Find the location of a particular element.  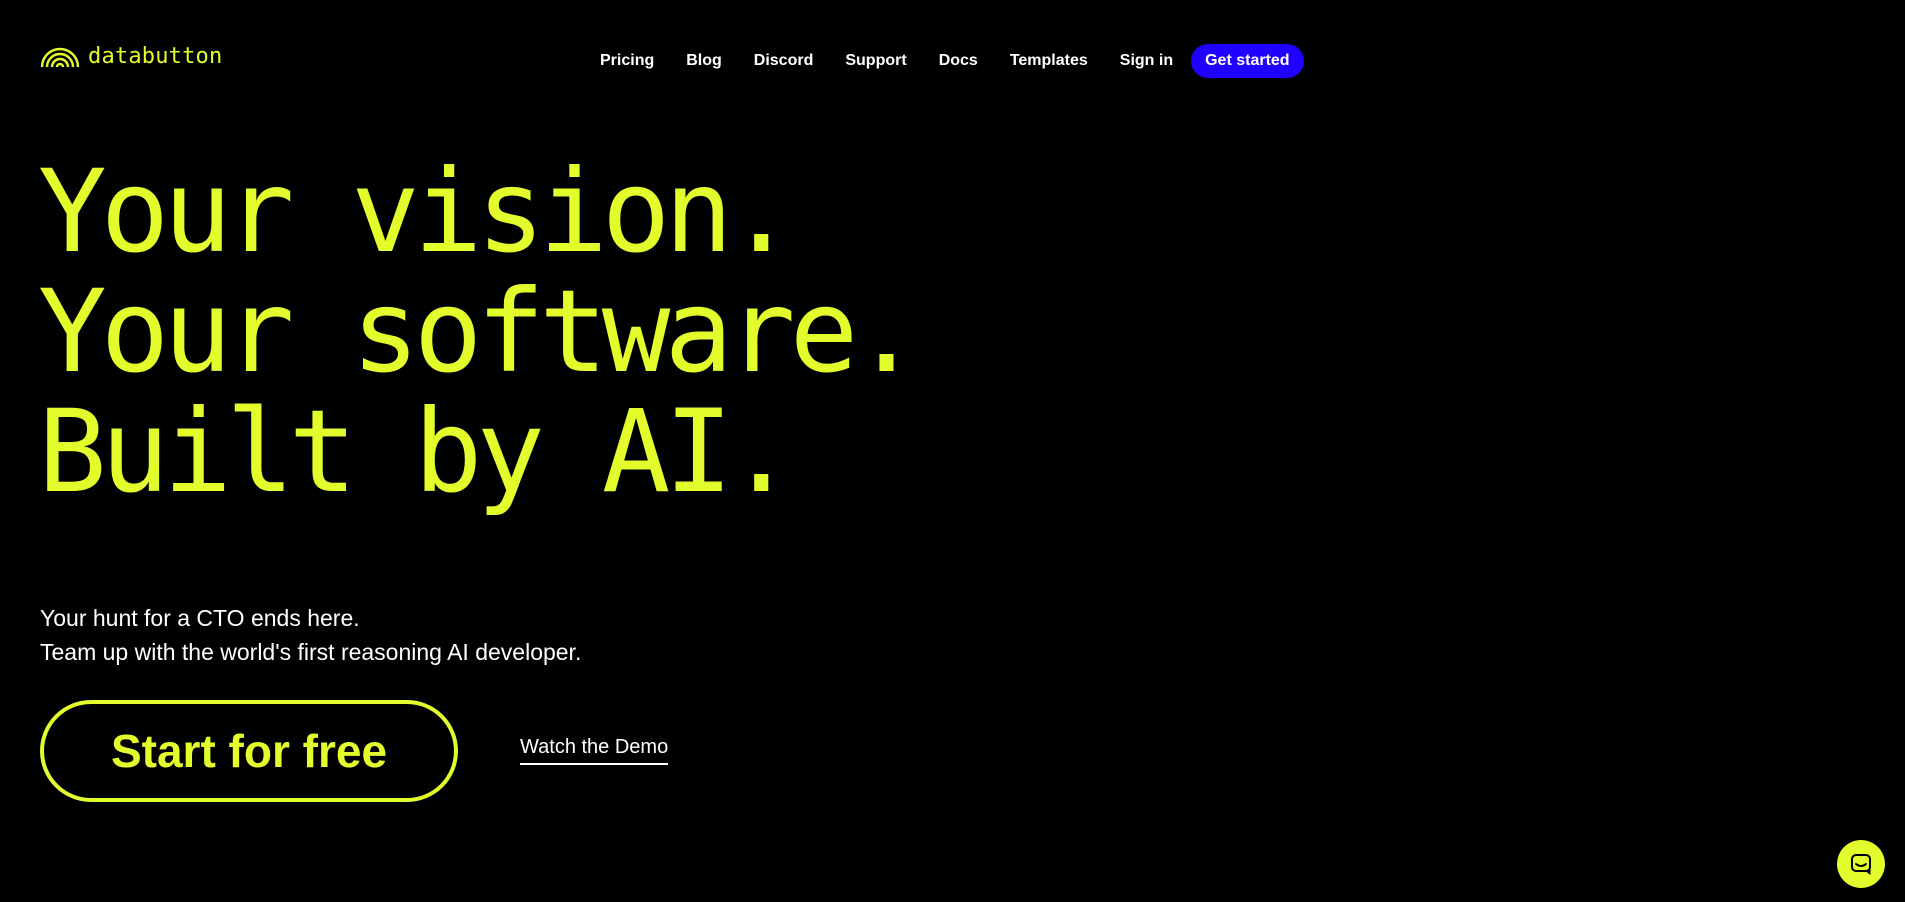

chat-launcher-button is located at coordinates (1861, 864).